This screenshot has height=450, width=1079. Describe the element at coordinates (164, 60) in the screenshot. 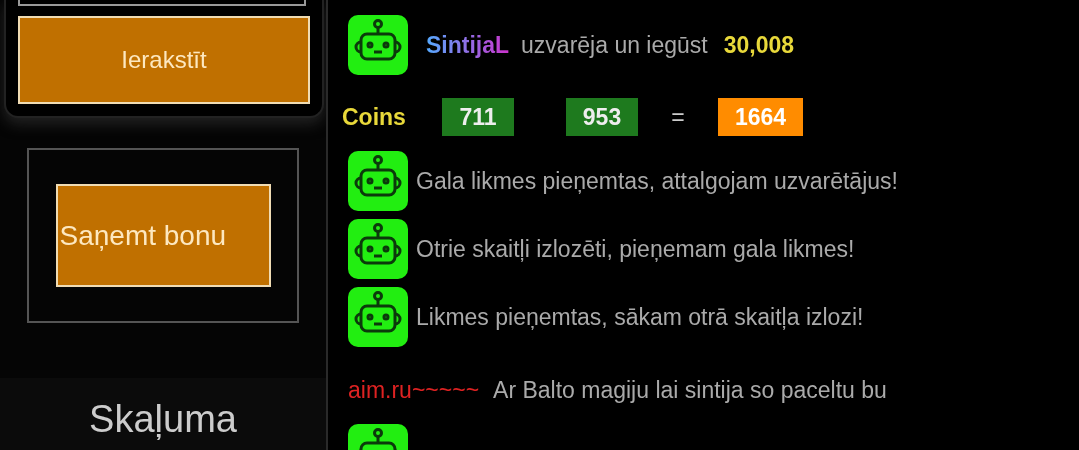

I see `save-button: Ierakstīt` at that location.